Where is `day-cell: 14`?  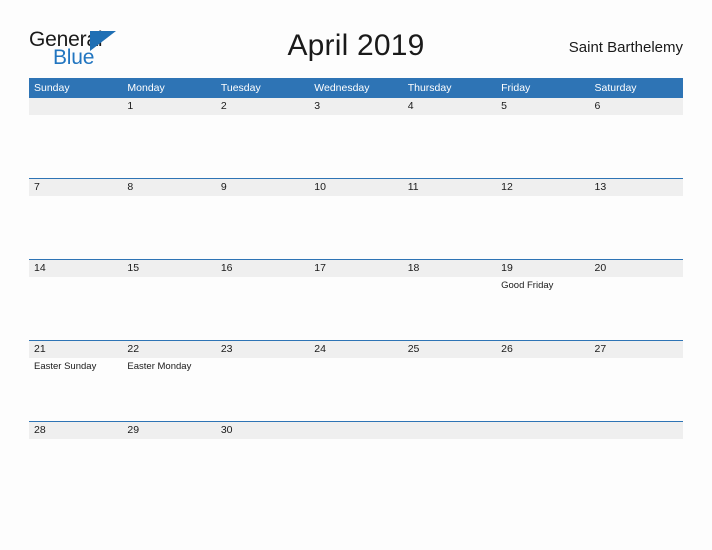 day-cell: 14 is located at coordinates (76, 299).